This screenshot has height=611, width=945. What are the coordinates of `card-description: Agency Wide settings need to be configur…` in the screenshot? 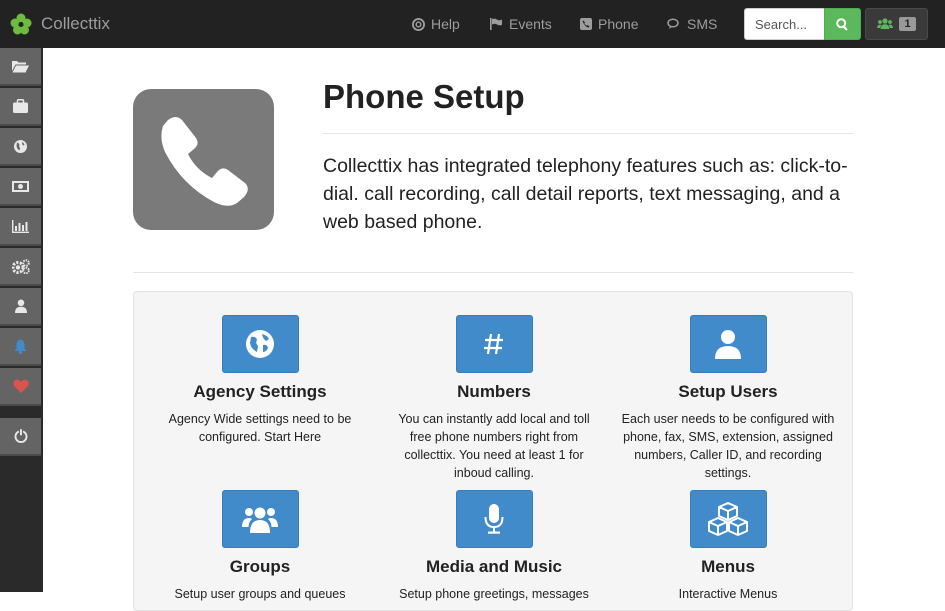 It's located at (260, 428).